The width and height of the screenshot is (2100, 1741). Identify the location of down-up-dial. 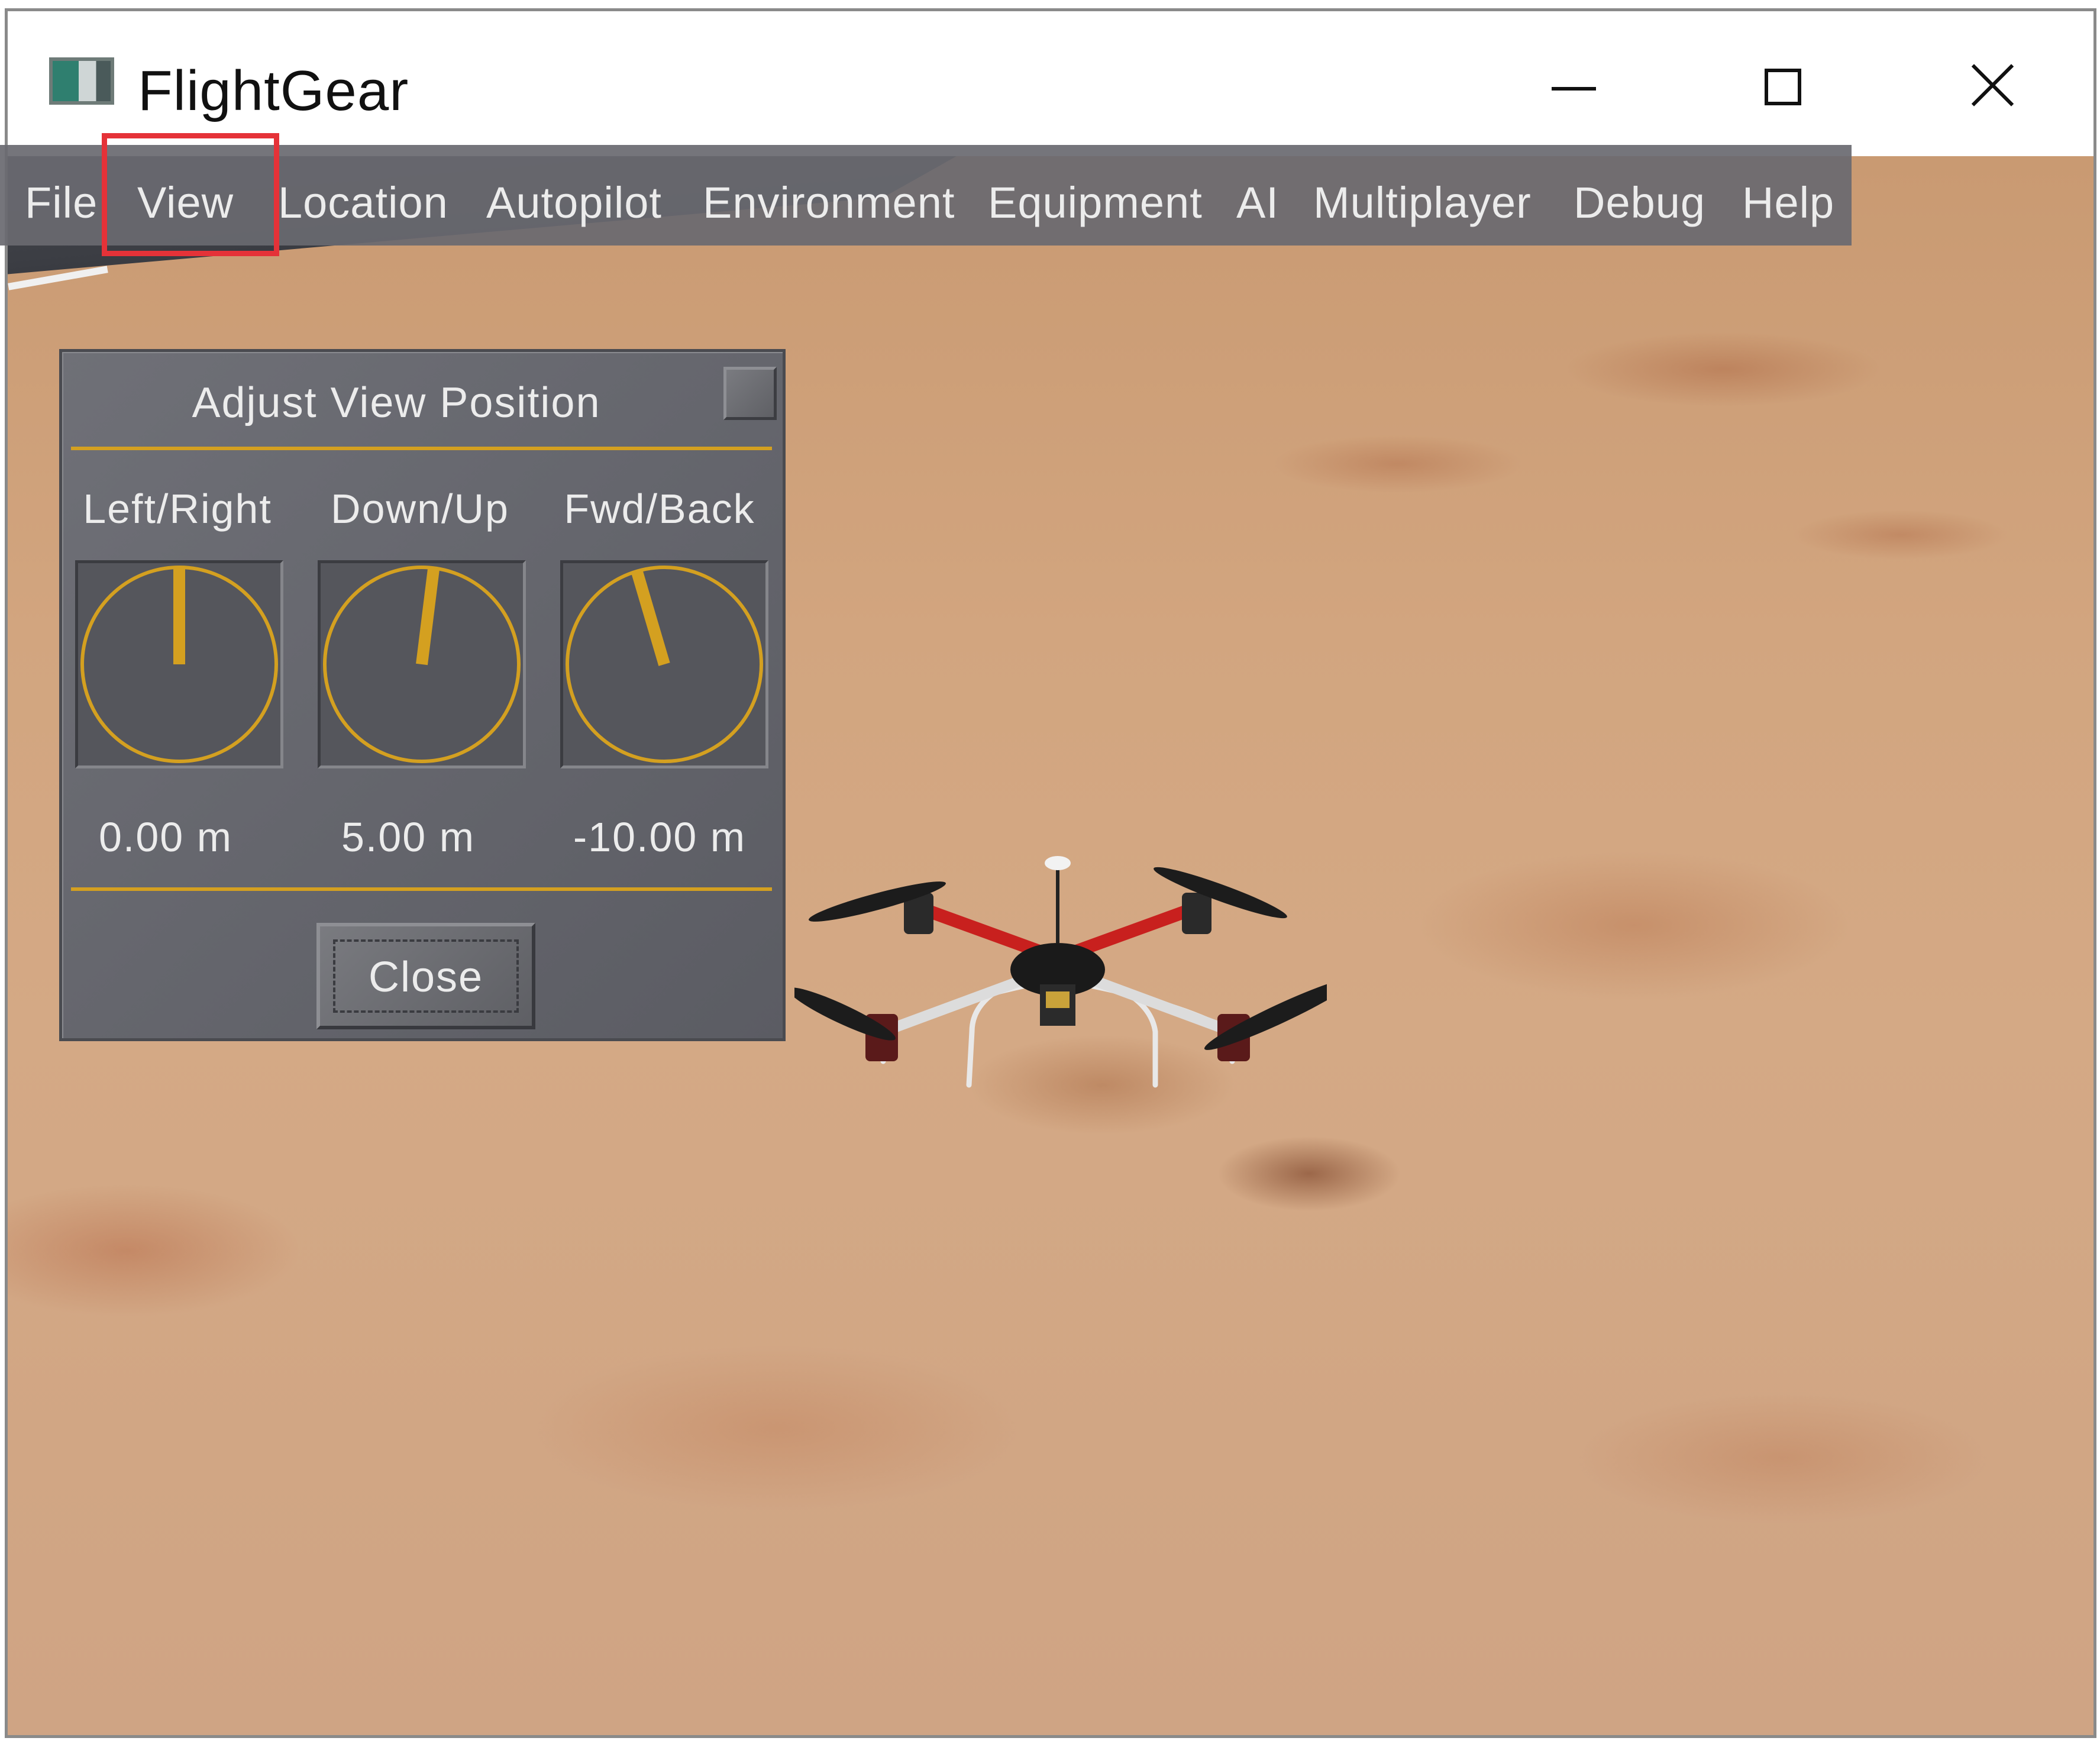
(422, 664).